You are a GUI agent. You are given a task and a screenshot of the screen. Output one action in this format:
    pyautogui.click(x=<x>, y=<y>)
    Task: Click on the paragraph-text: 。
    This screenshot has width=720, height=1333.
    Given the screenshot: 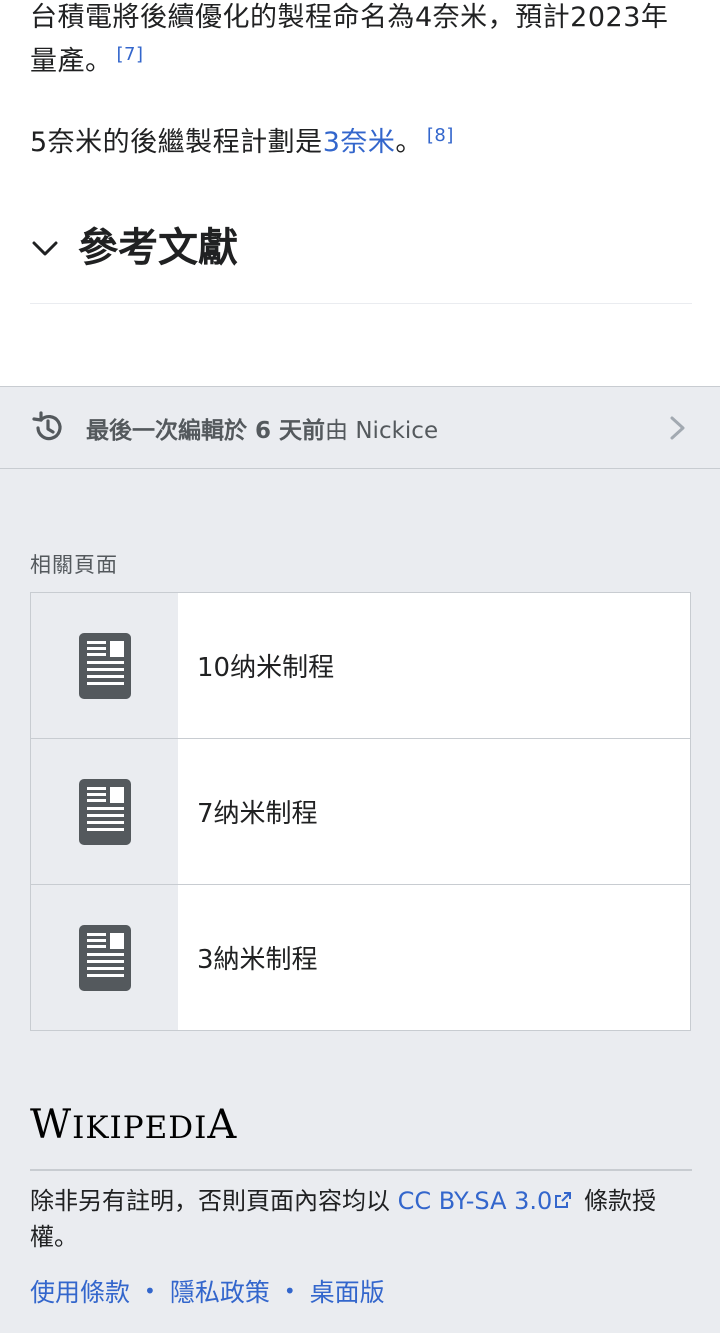 What is the action you would take?
    pyautogui.click(x=409, y=142)
    